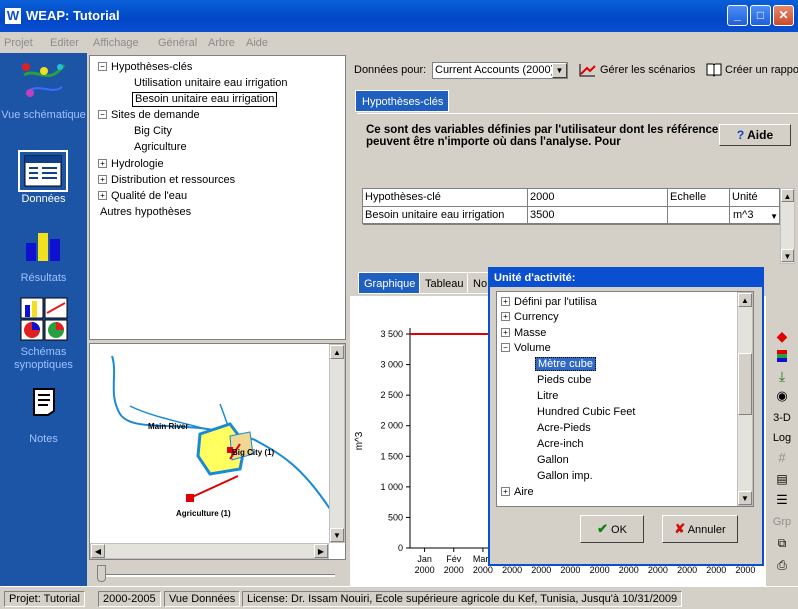 The image size is (798, 609). I want to click on unit-item-imperial-gallon: Gallon imp., so click(565, 476).